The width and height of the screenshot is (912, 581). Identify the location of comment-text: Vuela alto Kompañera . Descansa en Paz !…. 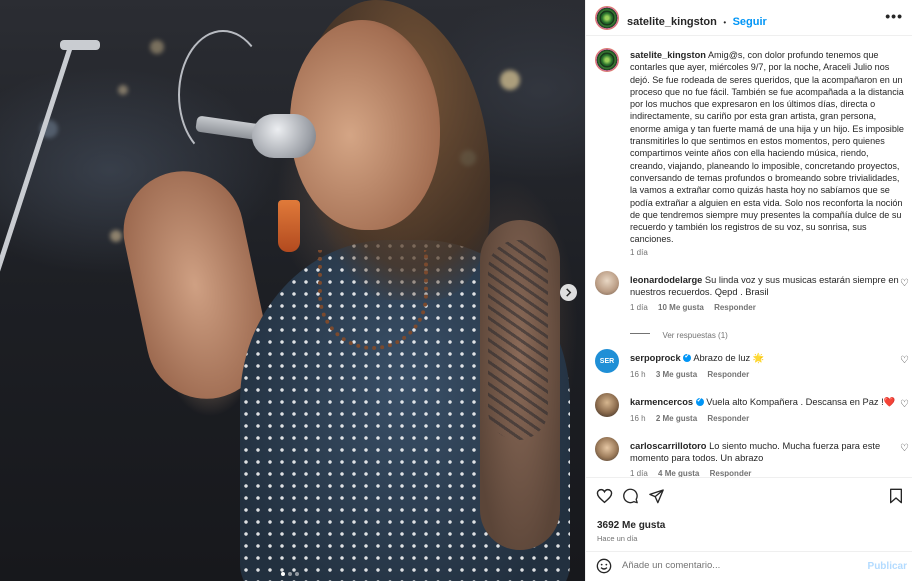
(801, 402).